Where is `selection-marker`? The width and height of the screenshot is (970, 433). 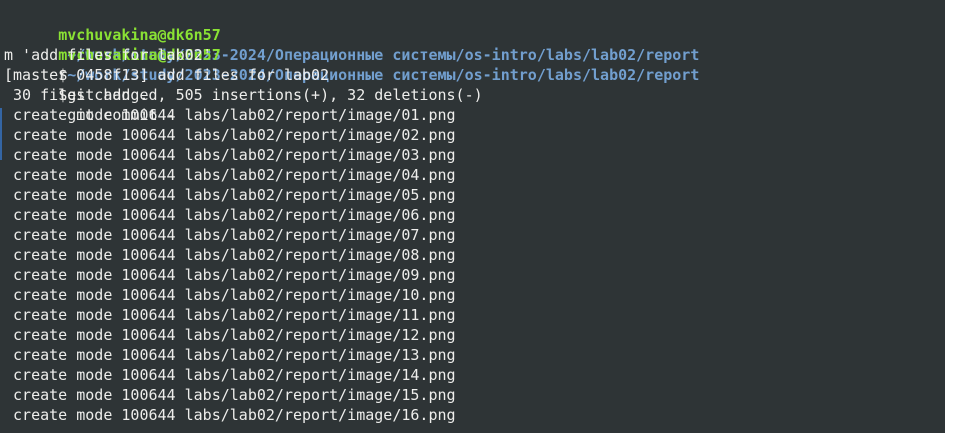
selection-marker is located at coordinates (1, 134).